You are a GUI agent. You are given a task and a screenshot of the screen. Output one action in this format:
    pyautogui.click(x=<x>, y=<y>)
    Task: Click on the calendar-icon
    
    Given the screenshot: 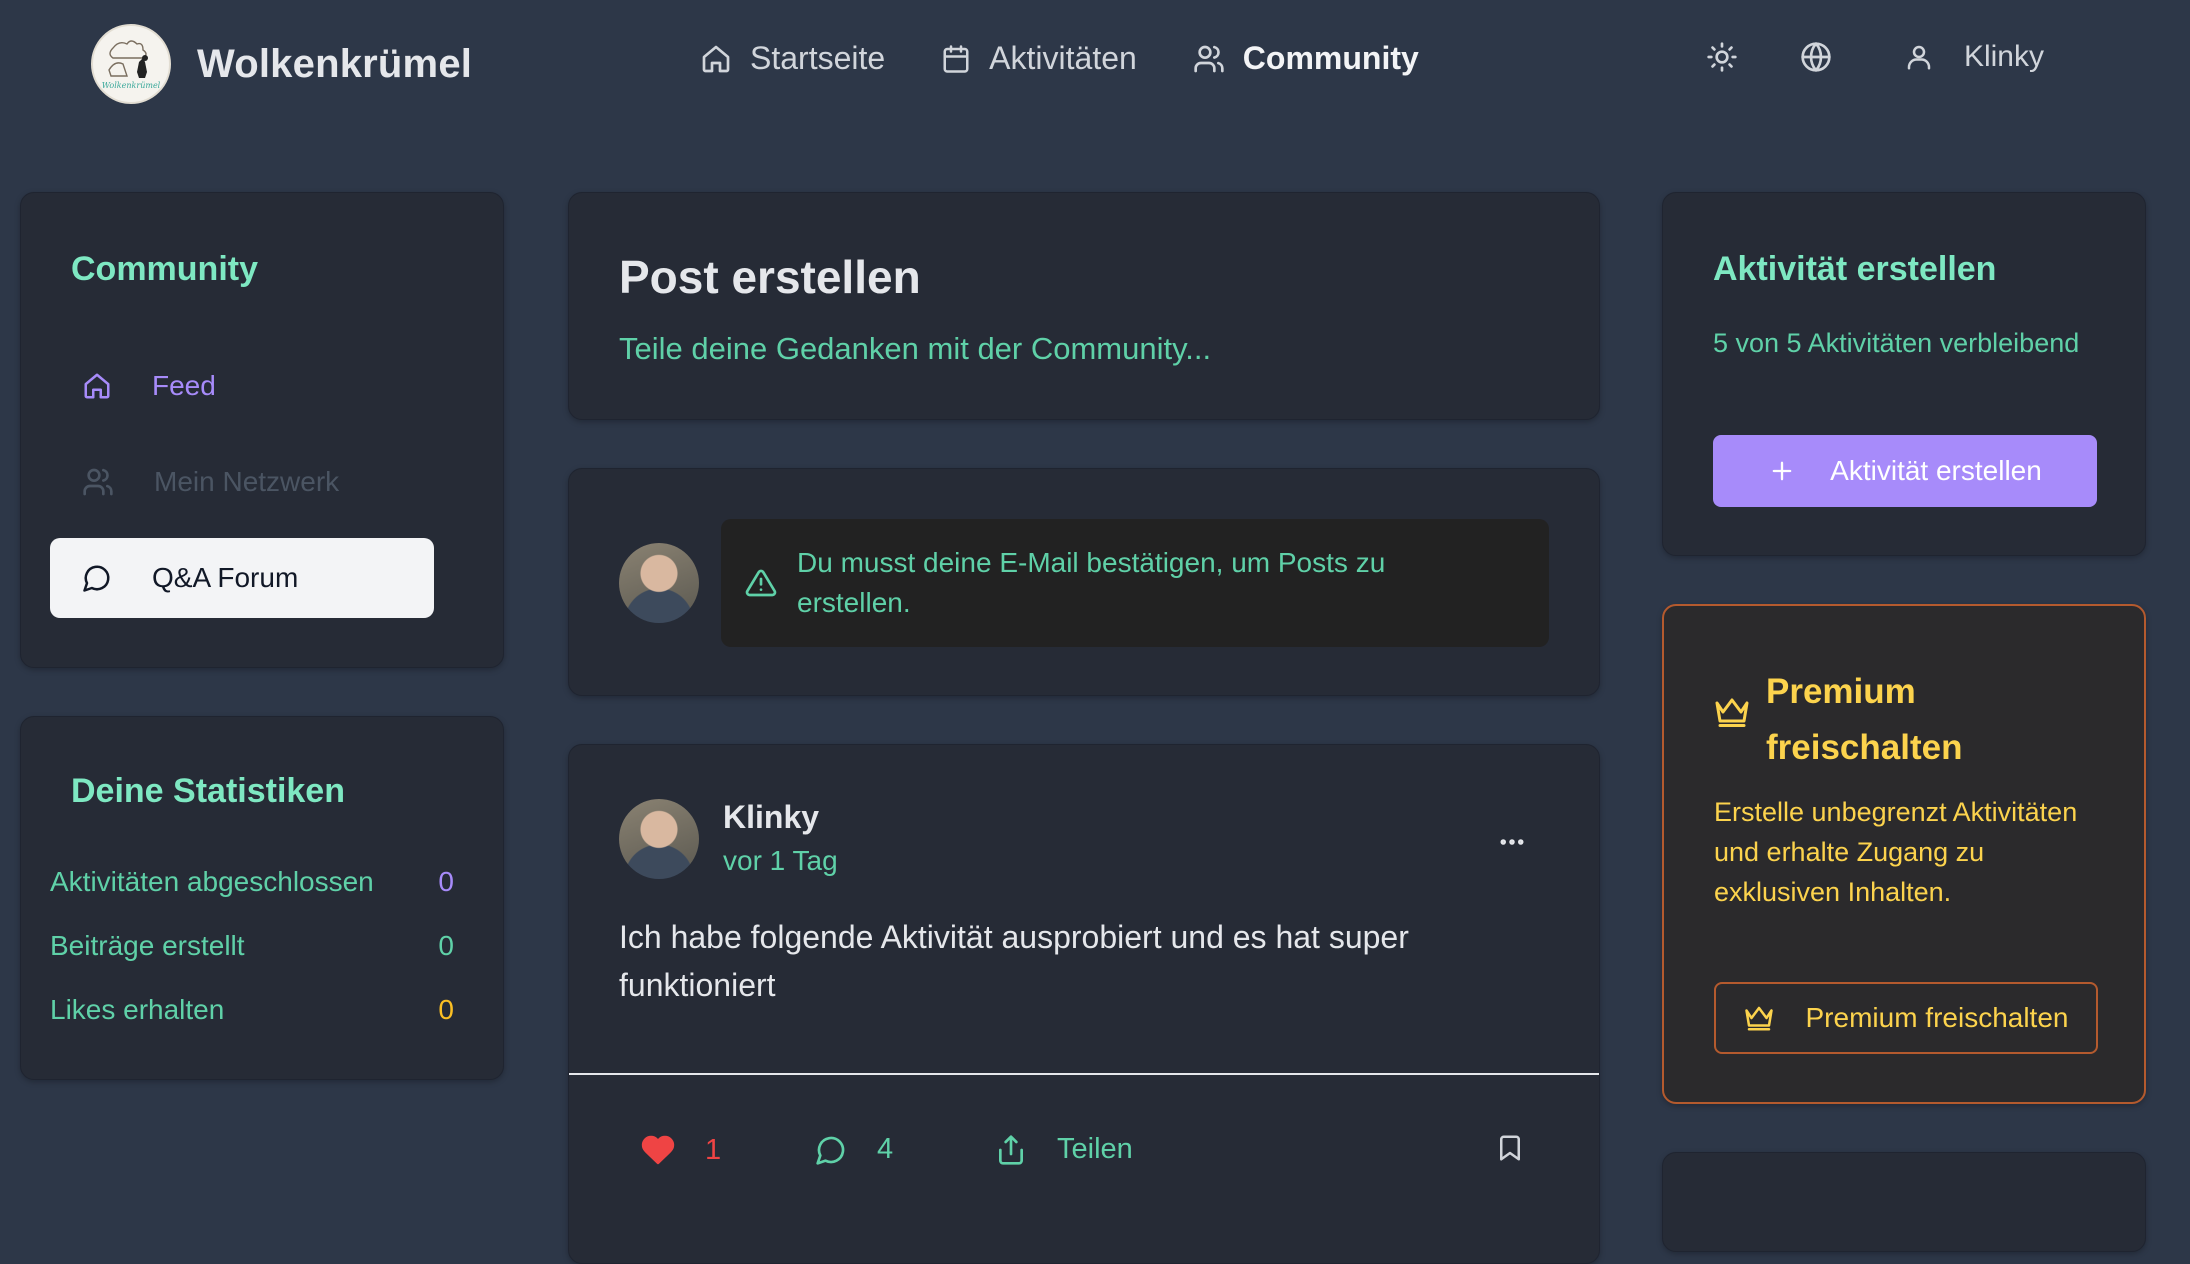 What is the action you would take?
    pyautogui.click(x=956, y=59)
    